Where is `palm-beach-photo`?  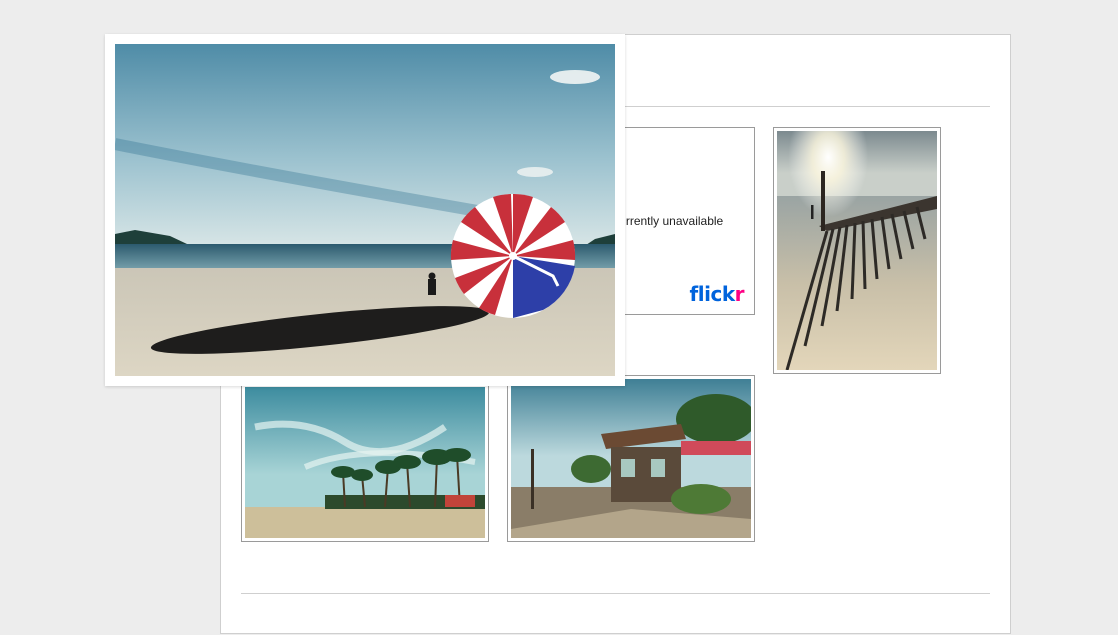 palm-beach-photo is located at coordinates (365, 462).